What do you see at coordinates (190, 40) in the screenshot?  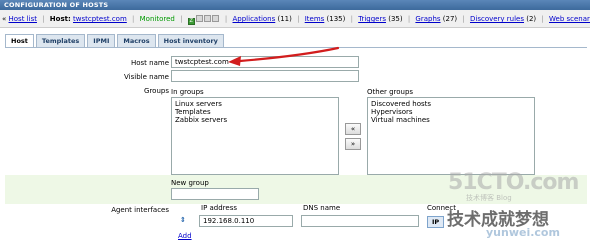 I see `tab-host-inventory: Host inventory` at bounding box center [190, 40].